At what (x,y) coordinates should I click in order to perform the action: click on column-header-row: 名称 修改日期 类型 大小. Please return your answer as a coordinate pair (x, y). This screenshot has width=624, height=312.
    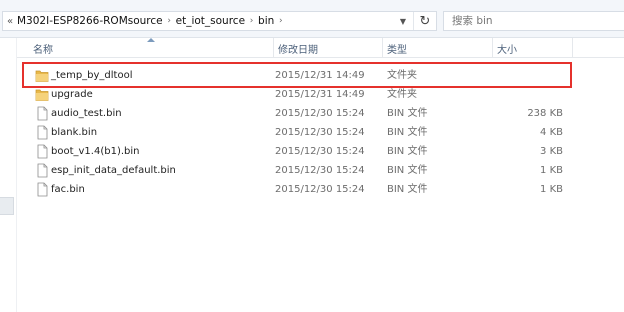
    Looking at the image, I should click on (320, 48).